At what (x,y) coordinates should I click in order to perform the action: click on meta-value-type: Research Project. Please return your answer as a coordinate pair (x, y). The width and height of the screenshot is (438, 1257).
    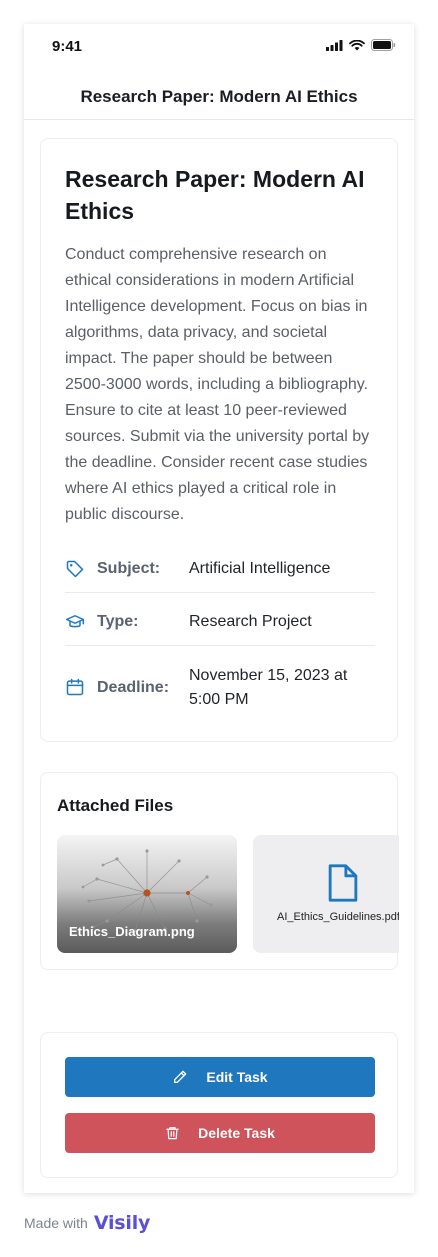
    Looking at the image, I should click on (250, 621).